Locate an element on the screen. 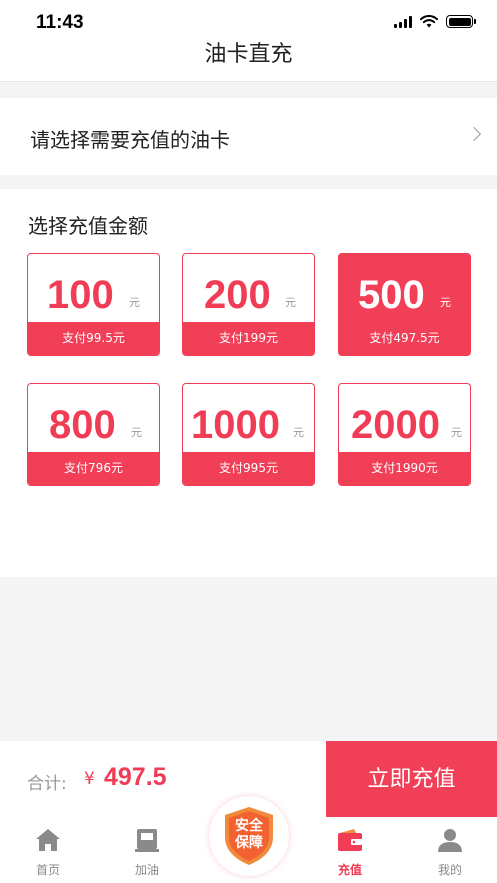 The height and width of the screenshot is (883, 497). amount-option-100: 100 元 支付99.5元 is located at coordinates (93, 304).